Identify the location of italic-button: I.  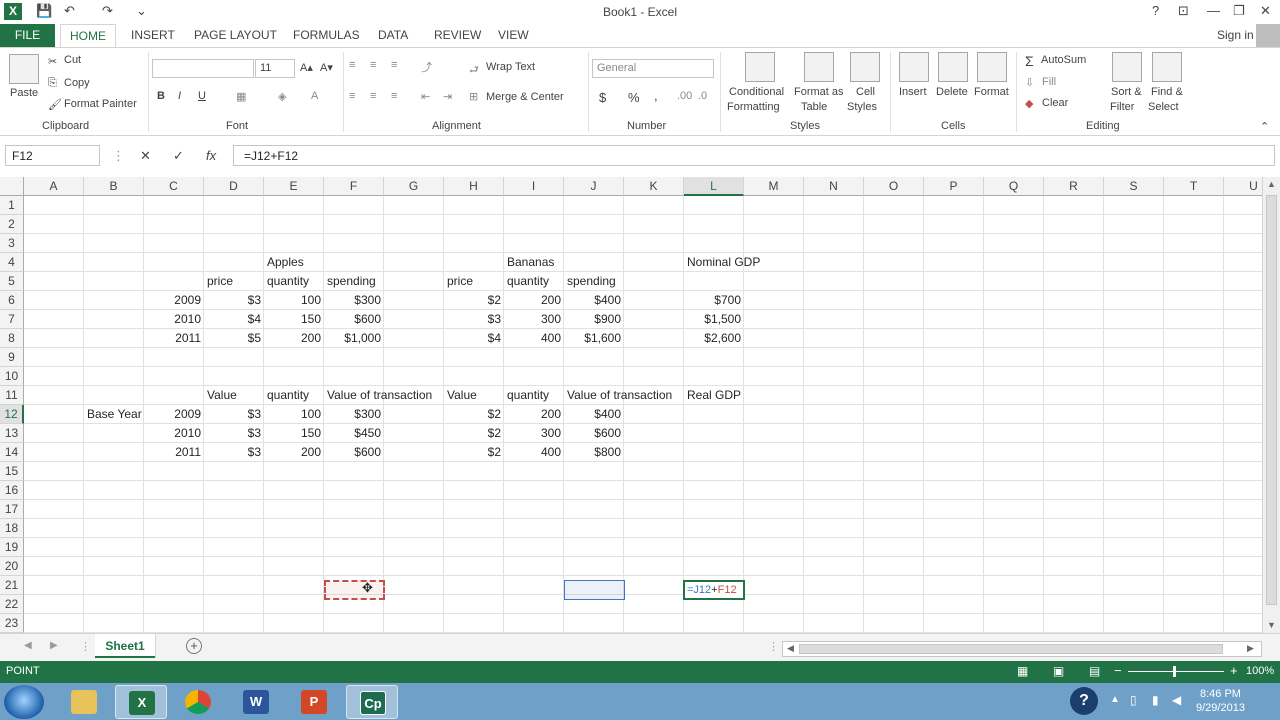
(179, 96).